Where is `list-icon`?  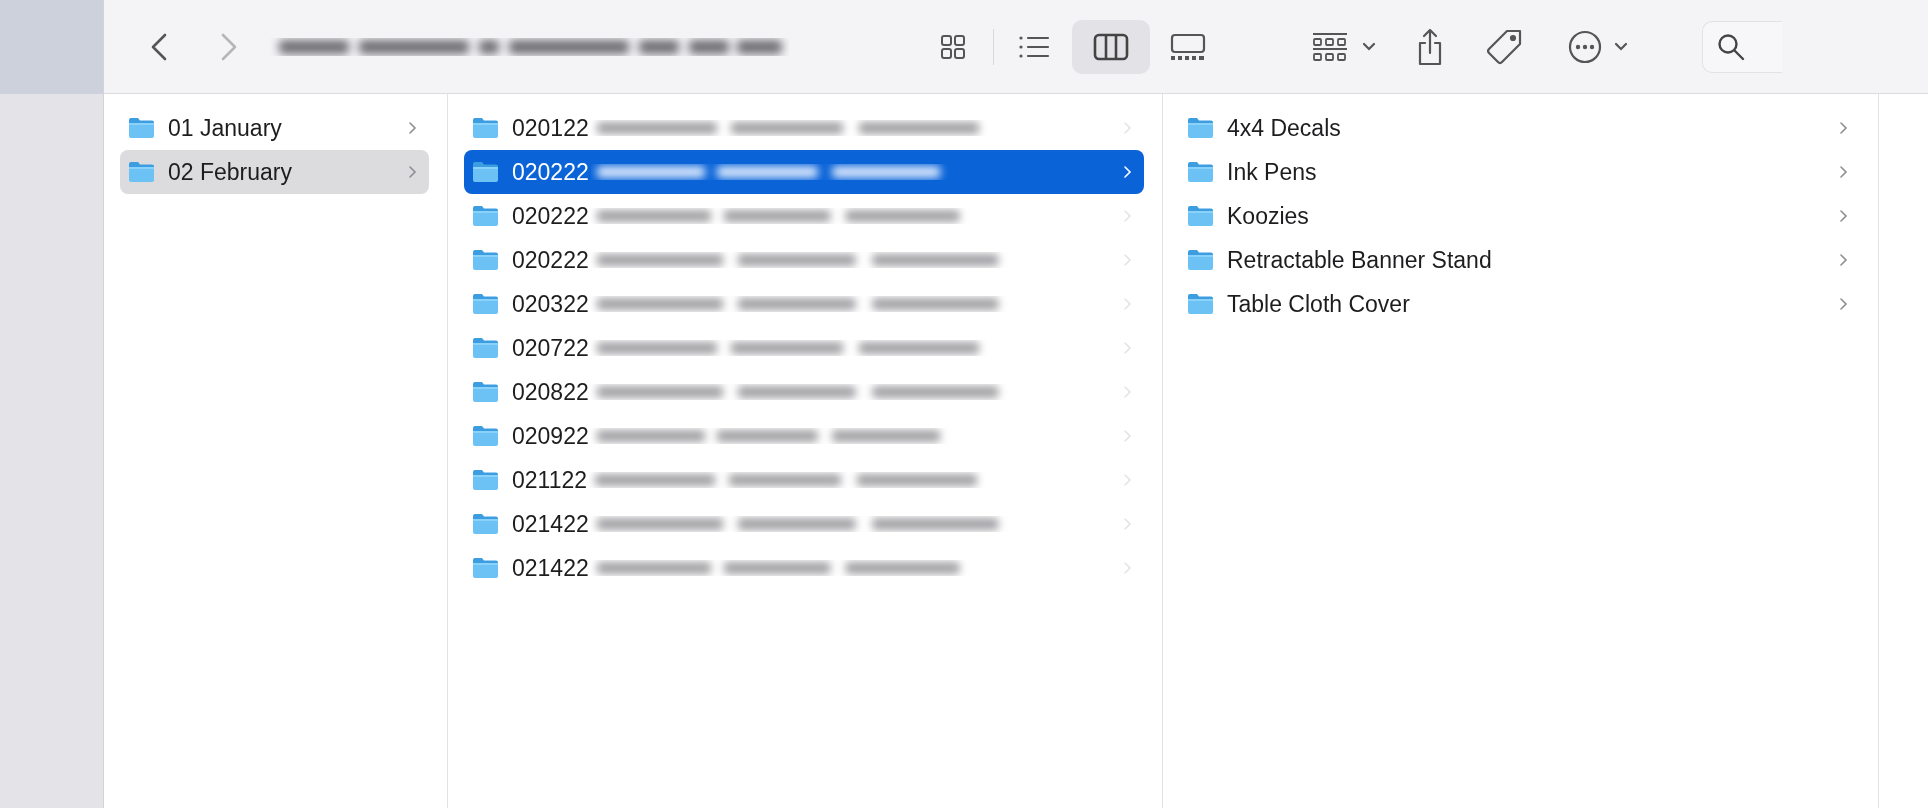 list-icon is located at coordinates (1034, 46).